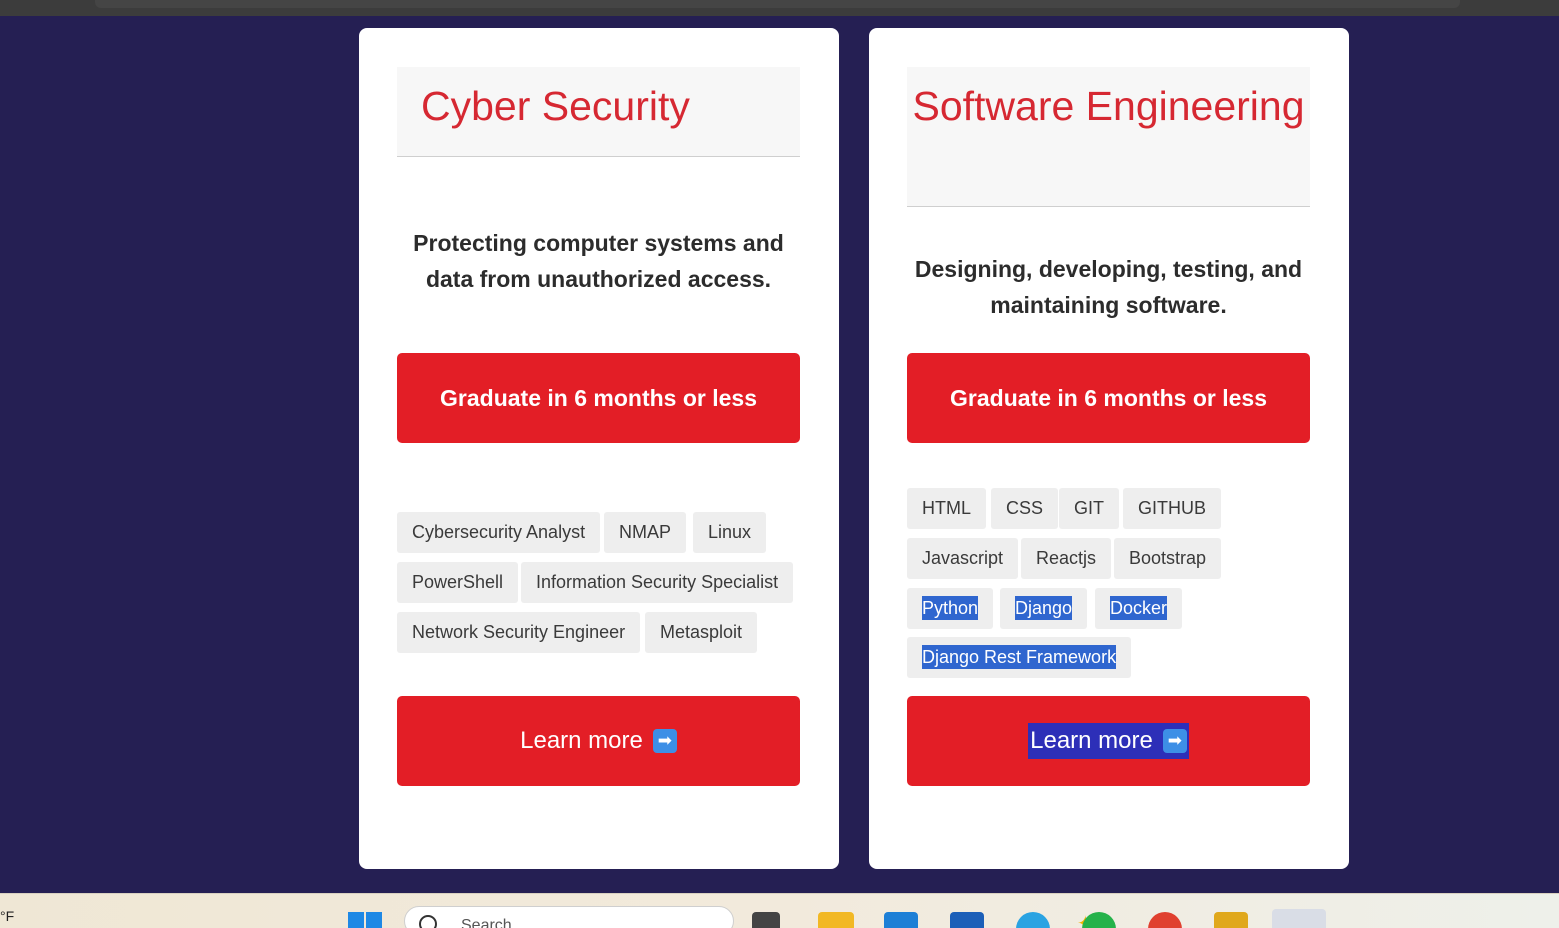  What do you see at coordinates (963, 558) in the screenshot?
I see `tag-javascript: Javascript` at bounding box center [963, 558].